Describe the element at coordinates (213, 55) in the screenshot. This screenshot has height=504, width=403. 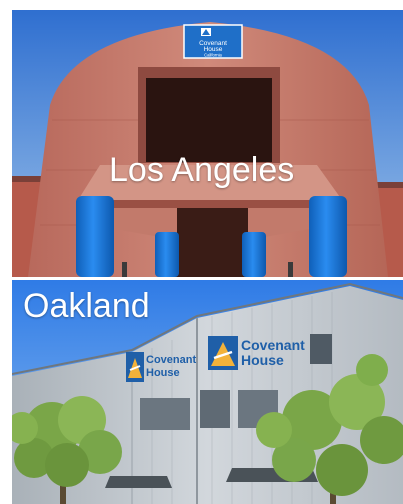
I see `sign-line-california: California` at that location.